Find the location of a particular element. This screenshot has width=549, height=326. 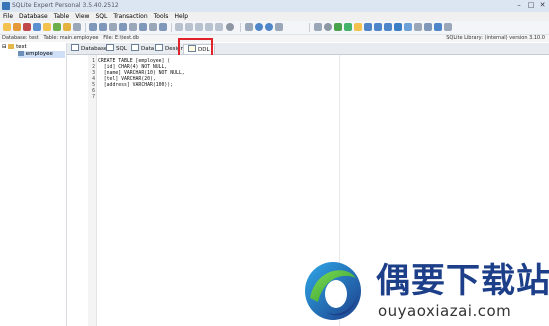

table-icon is located at coordinates (21, 53).